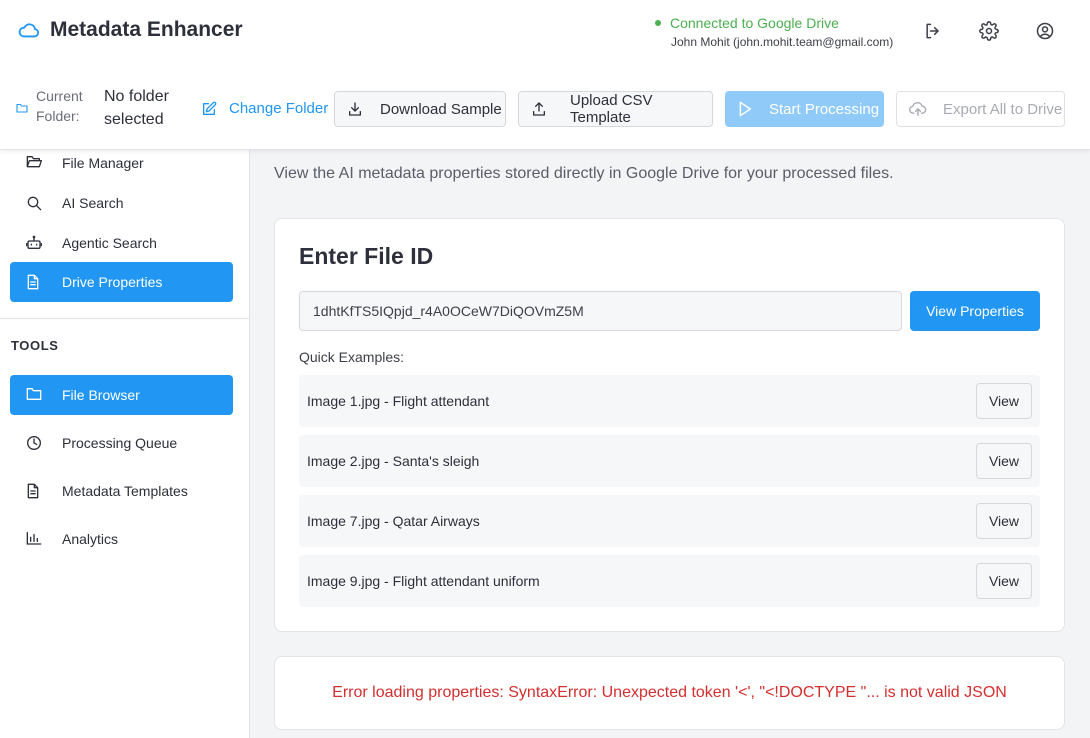 The image size is (1090, 738). What do you see at coordinates (1003, 109) in the screenshot?
I see `export-all-label: Export All to Drive` at bounding box center [1003, 109].